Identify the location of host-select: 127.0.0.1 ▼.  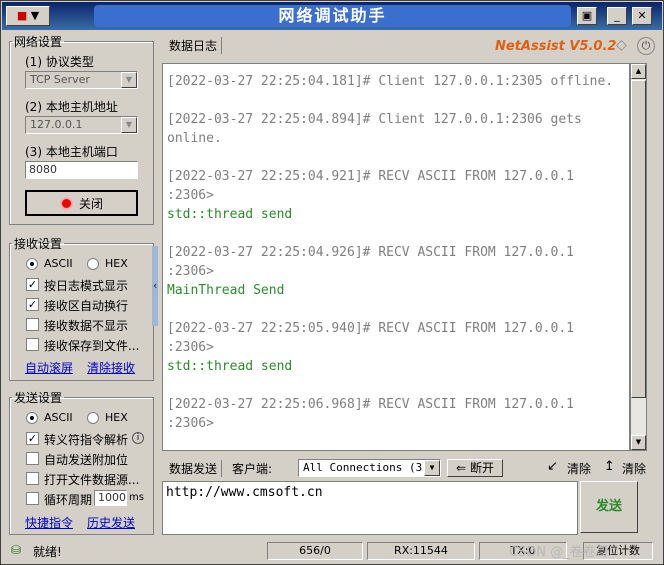
(81, 125).